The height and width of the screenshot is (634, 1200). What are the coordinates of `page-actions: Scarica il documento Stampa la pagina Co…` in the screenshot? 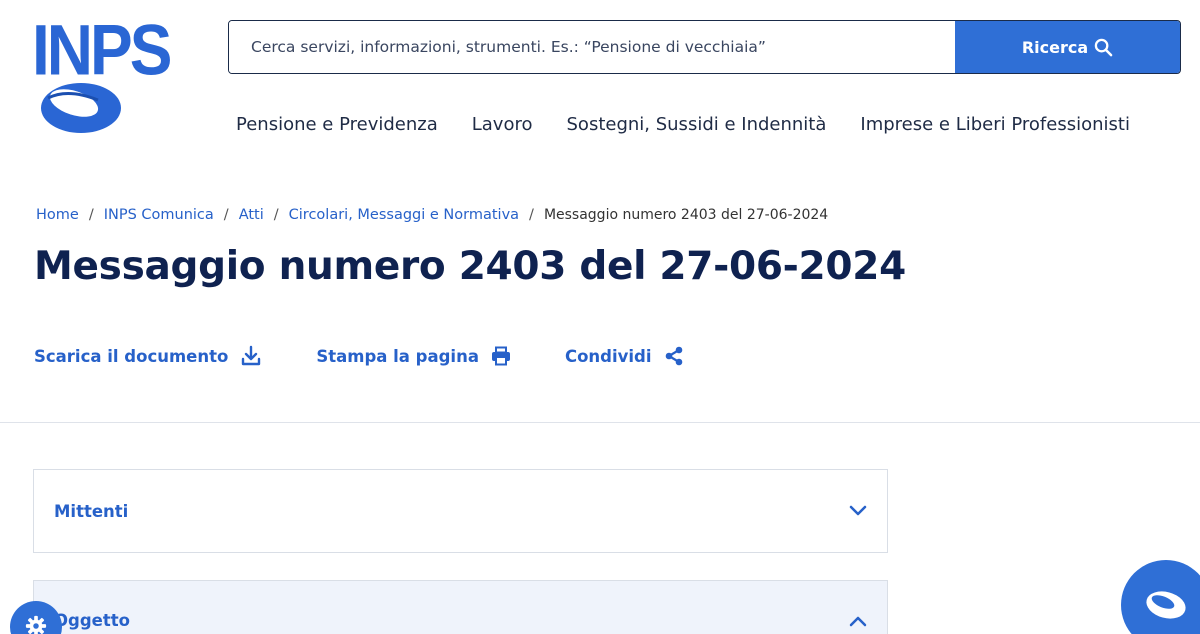 It's located at (359, 356).